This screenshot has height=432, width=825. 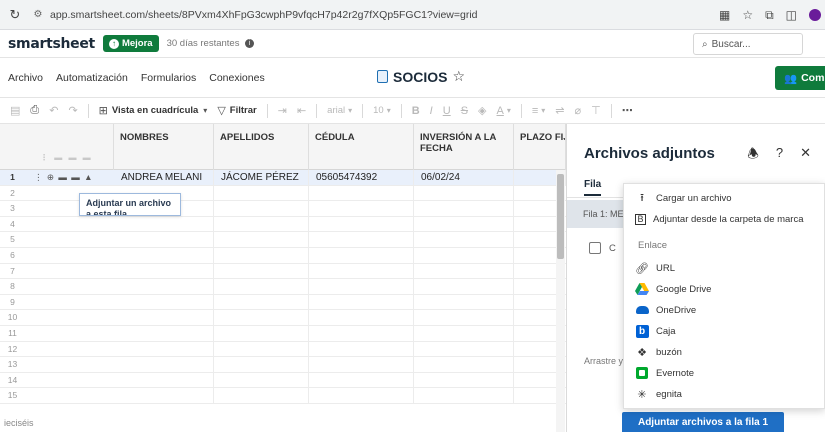 I want to click on menu-archivo: Archivo, so click(x=25, y=78).